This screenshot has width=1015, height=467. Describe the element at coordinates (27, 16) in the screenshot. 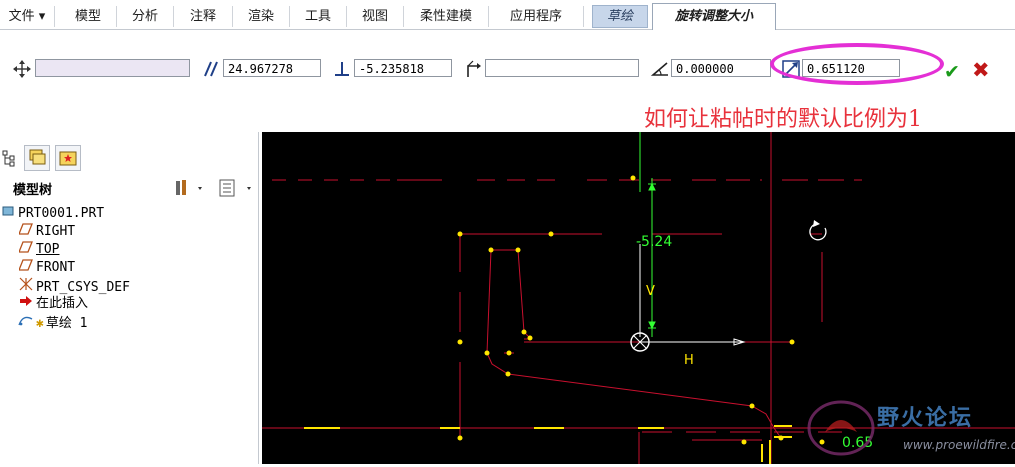

I see `tab-file: 文件 ▾` at that location.